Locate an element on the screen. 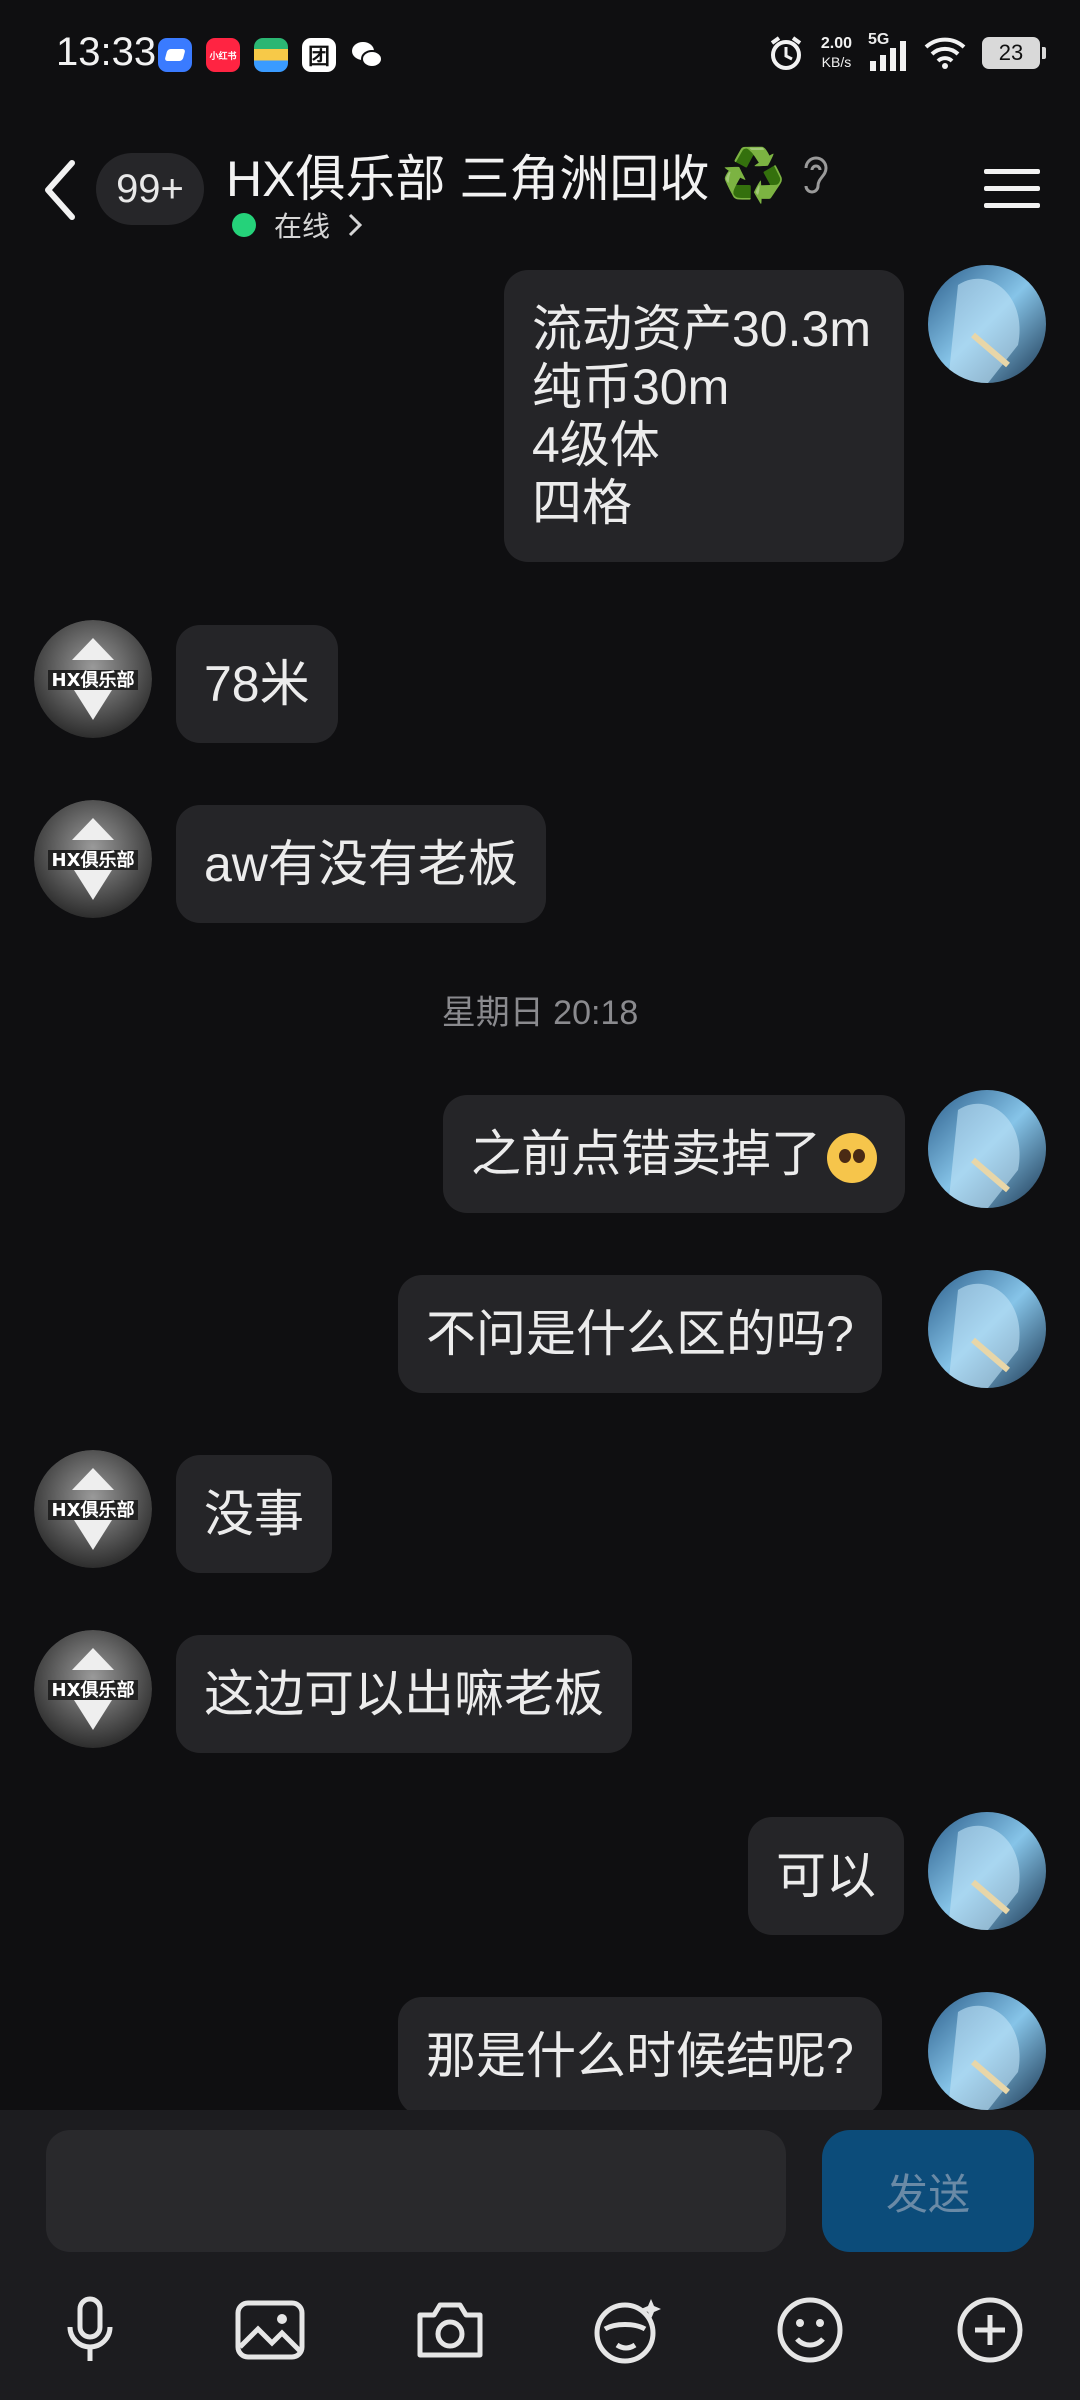 This screenshot has height=2400, width=1080. message-line: 纯币30m is located at coordinates (631, 387).